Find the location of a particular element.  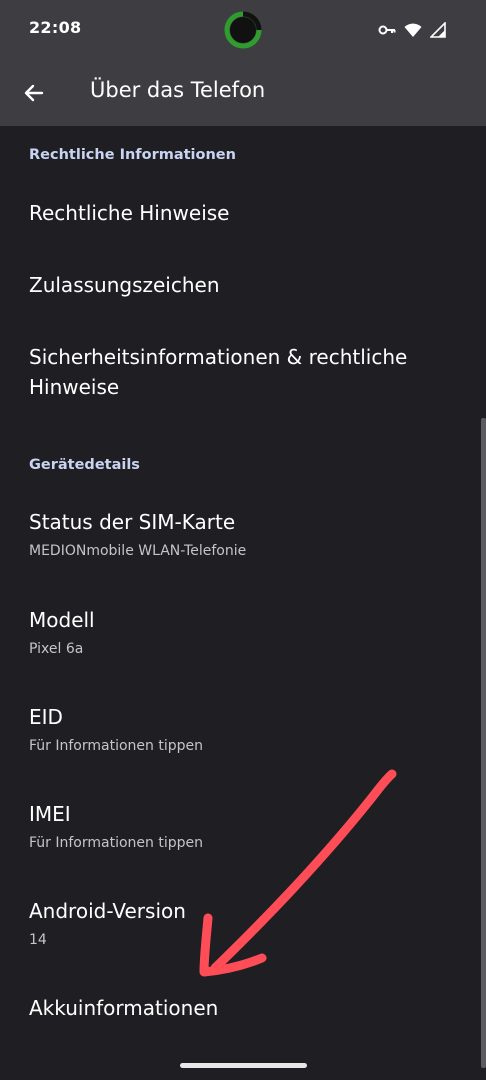

section-header-legal: Rechtliche Informationen is located at coordinates (132, 155).